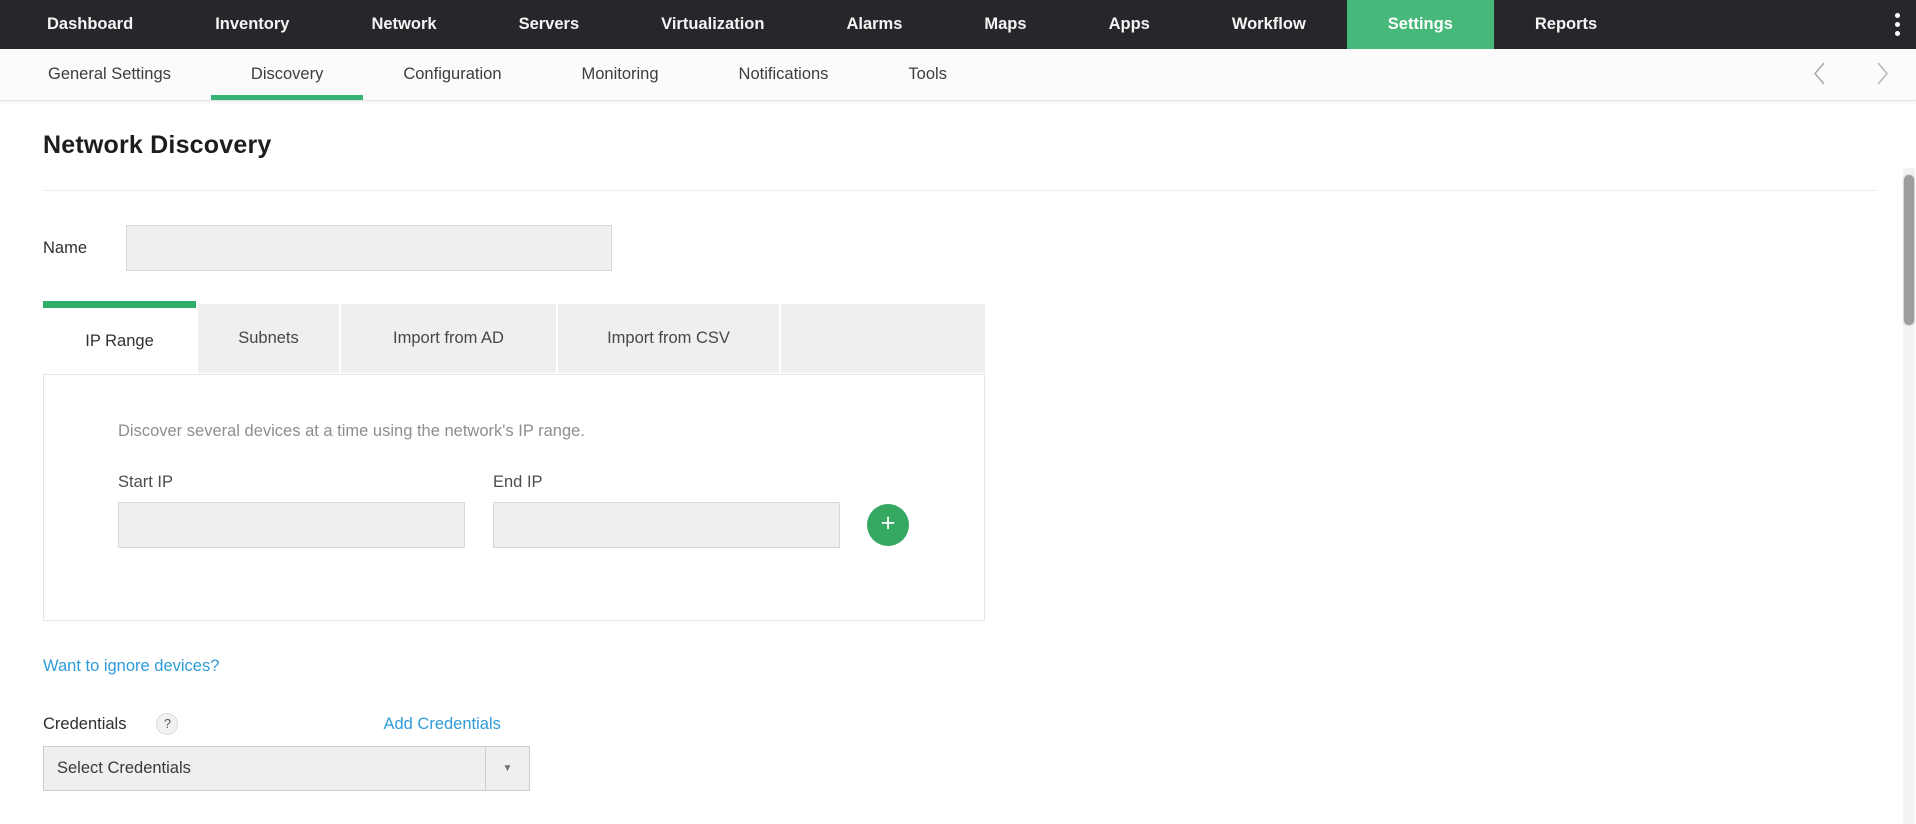 This screenshot has width=1916, height=824. Describe the element at coordinates (712, 24) in the screenshot. I see `nav-item-virtualization: Virtualization` at that location.